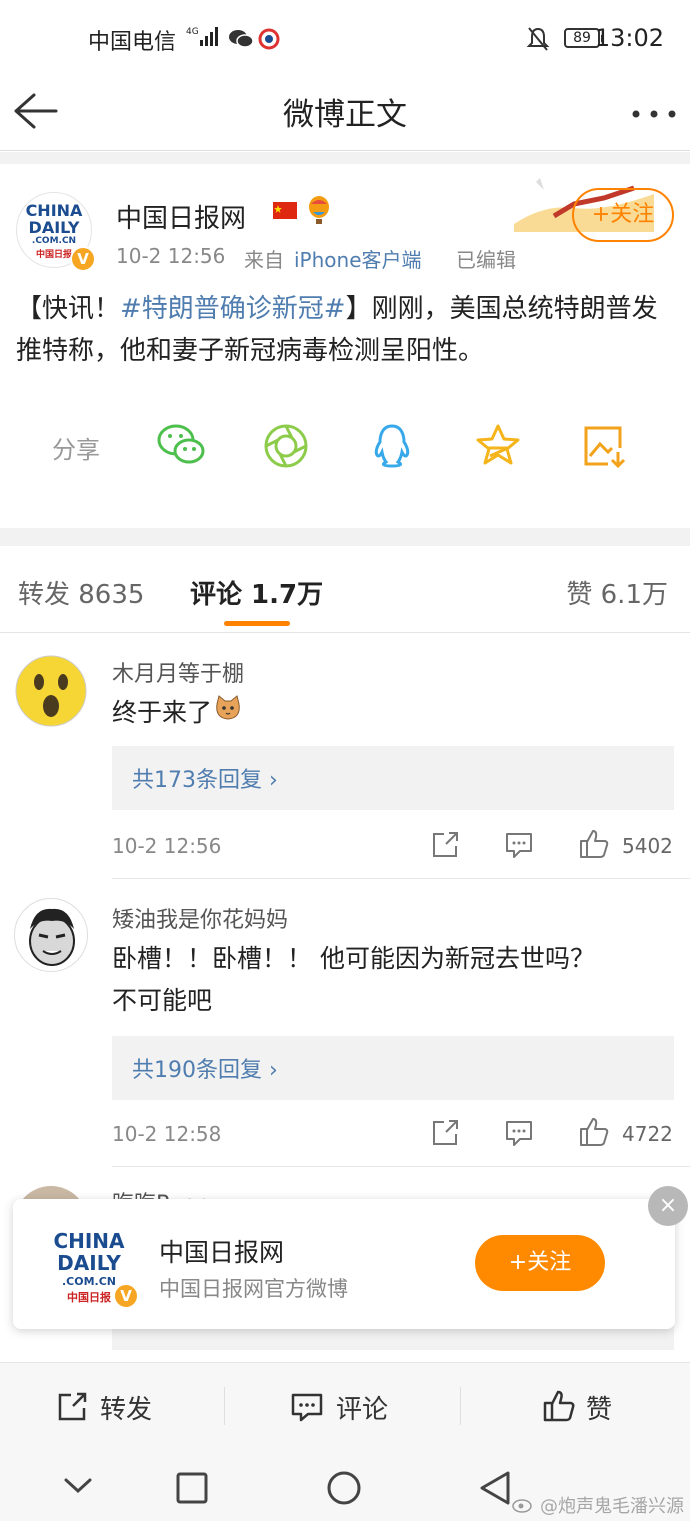  Describe the element at coordinates (647, 846) in the screenshot. I see `like-count: 5402` at that location.